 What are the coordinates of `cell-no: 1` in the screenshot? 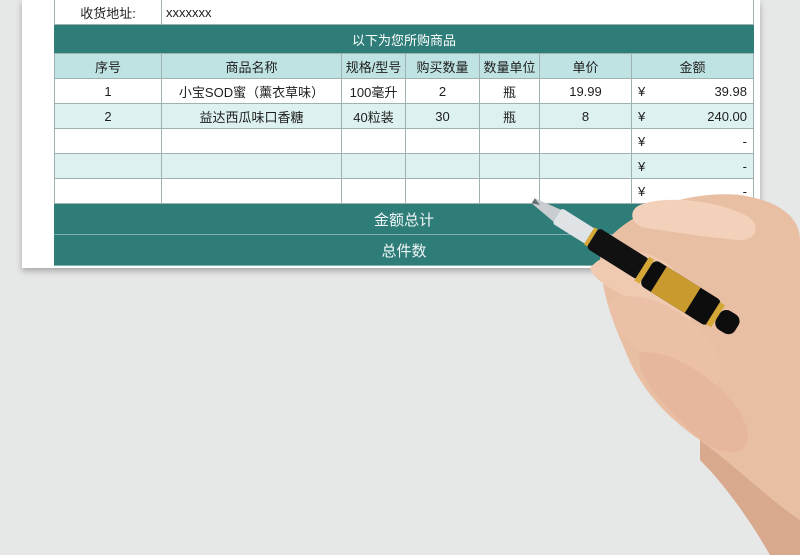 It's located at (108, 91).